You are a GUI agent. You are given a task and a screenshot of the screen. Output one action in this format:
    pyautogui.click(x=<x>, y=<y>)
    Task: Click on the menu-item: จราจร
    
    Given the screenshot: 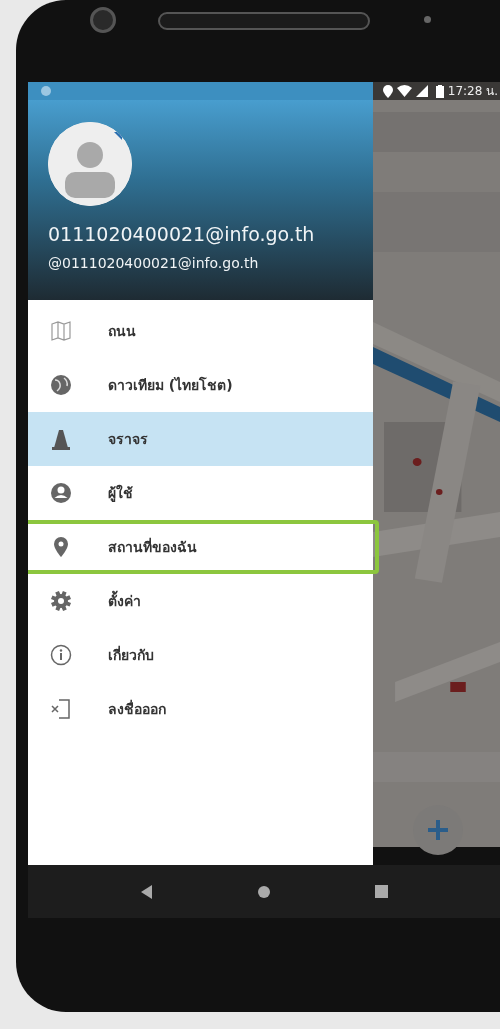 What is the action you would take?
    pyautogui.click(x=200, y=439)
    